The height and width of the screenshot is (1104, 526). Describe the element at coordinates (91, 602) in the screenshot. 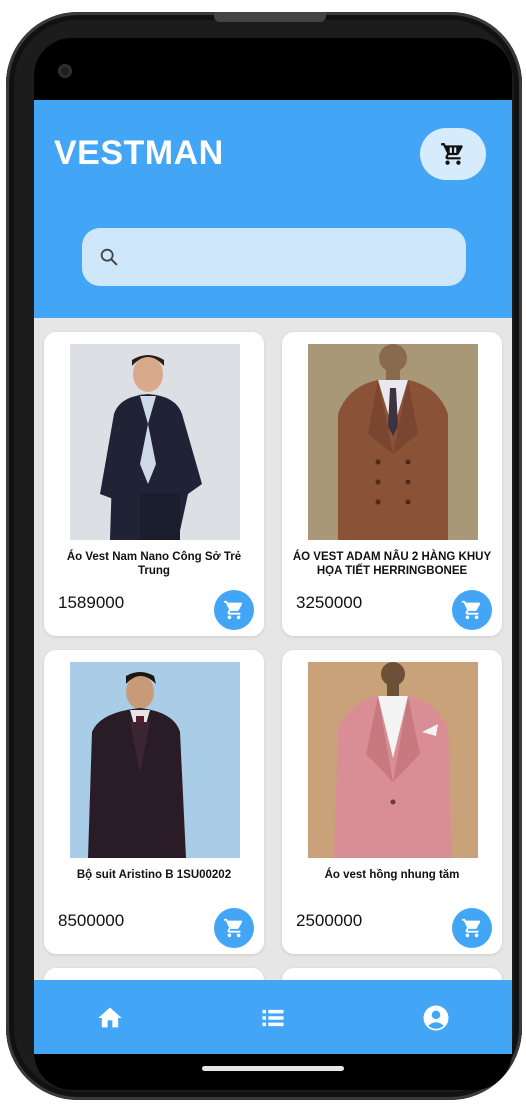

I see `product-price: 1589000` at that location.